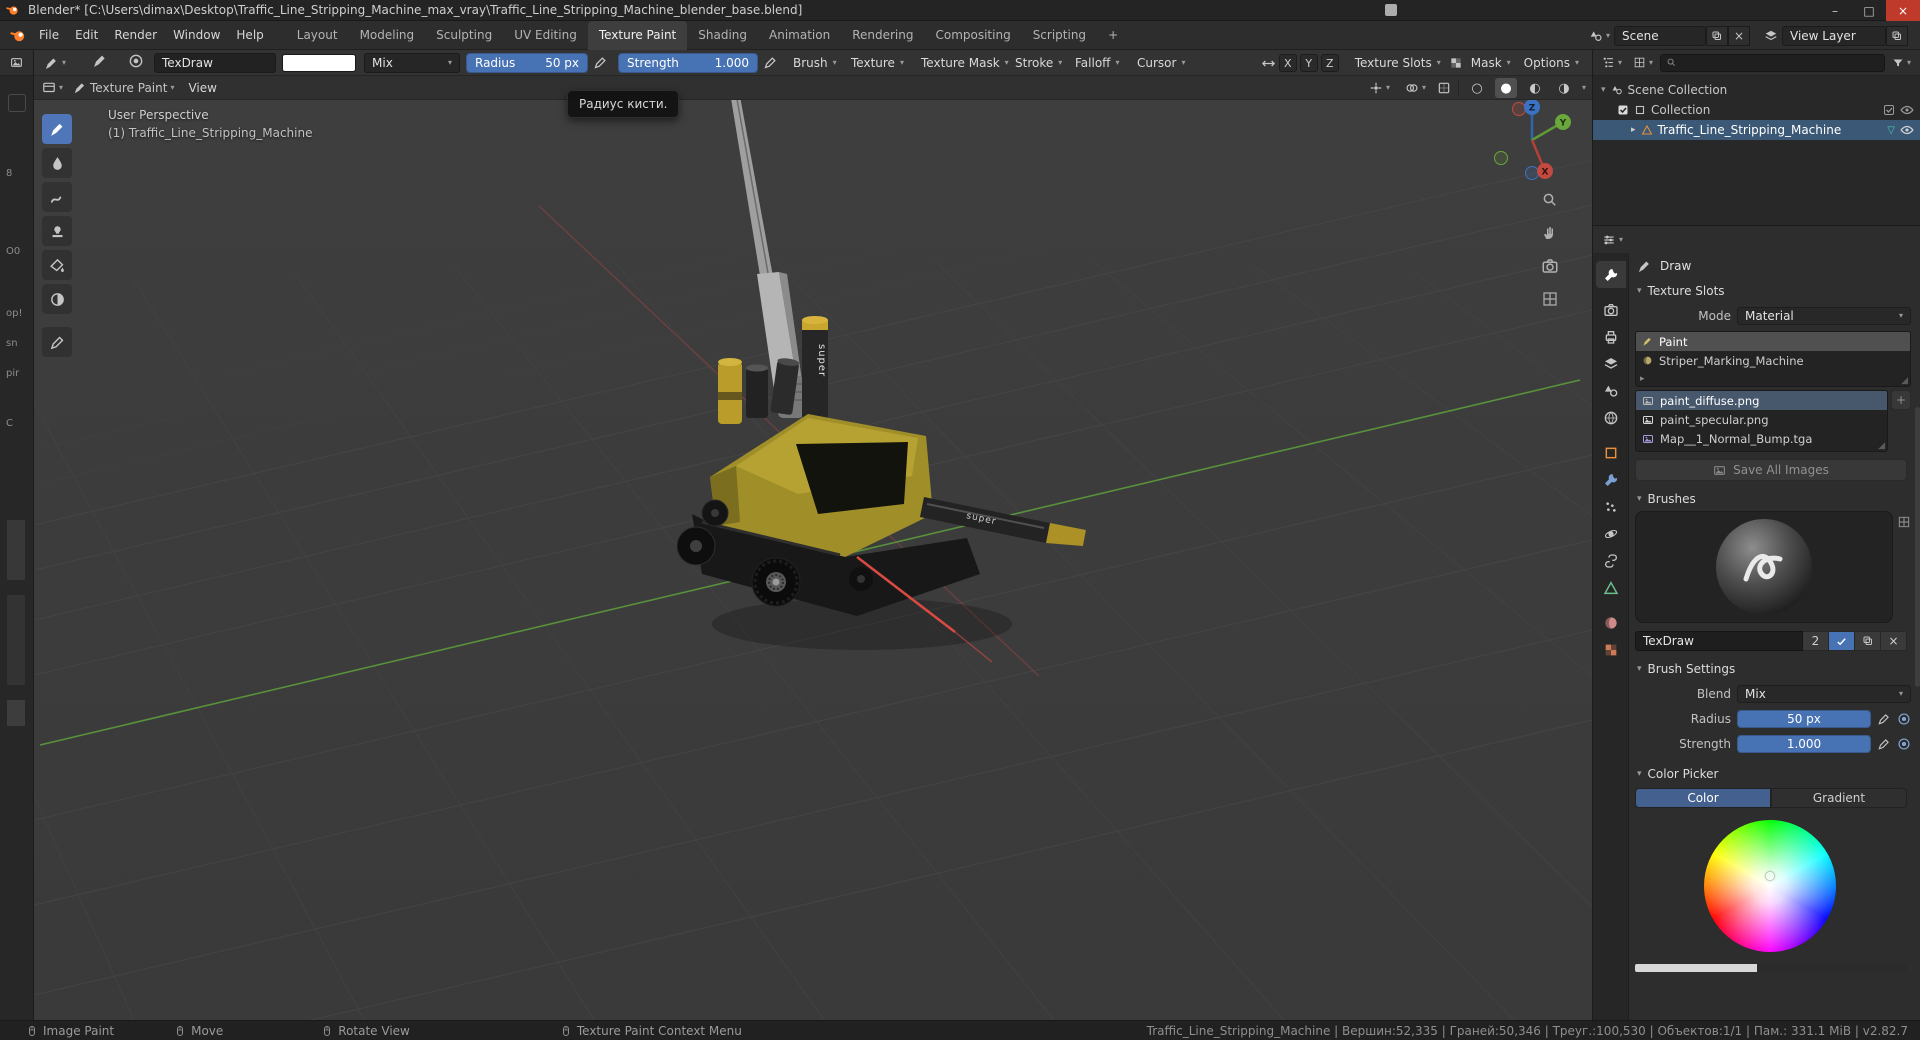 The width and height of the screenshot is (1920, 1040). I want to click on add-texture-button: +, so click(1901, 400).